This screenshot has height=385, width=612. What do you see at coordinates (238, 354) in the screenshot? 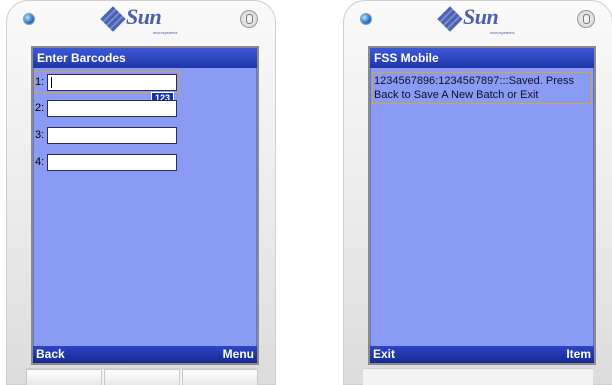
I see `softkey-menu: Menu` at bounding box center [238, 354].